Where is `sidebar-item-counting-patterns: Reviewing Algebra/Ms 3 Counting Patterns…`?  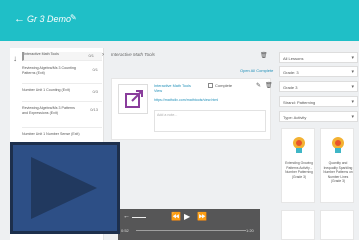
sidebar-item-counting-patterns: Reviewing Algebra/Ms 3 Counting Patterns… is located at coordinates (62, 75).